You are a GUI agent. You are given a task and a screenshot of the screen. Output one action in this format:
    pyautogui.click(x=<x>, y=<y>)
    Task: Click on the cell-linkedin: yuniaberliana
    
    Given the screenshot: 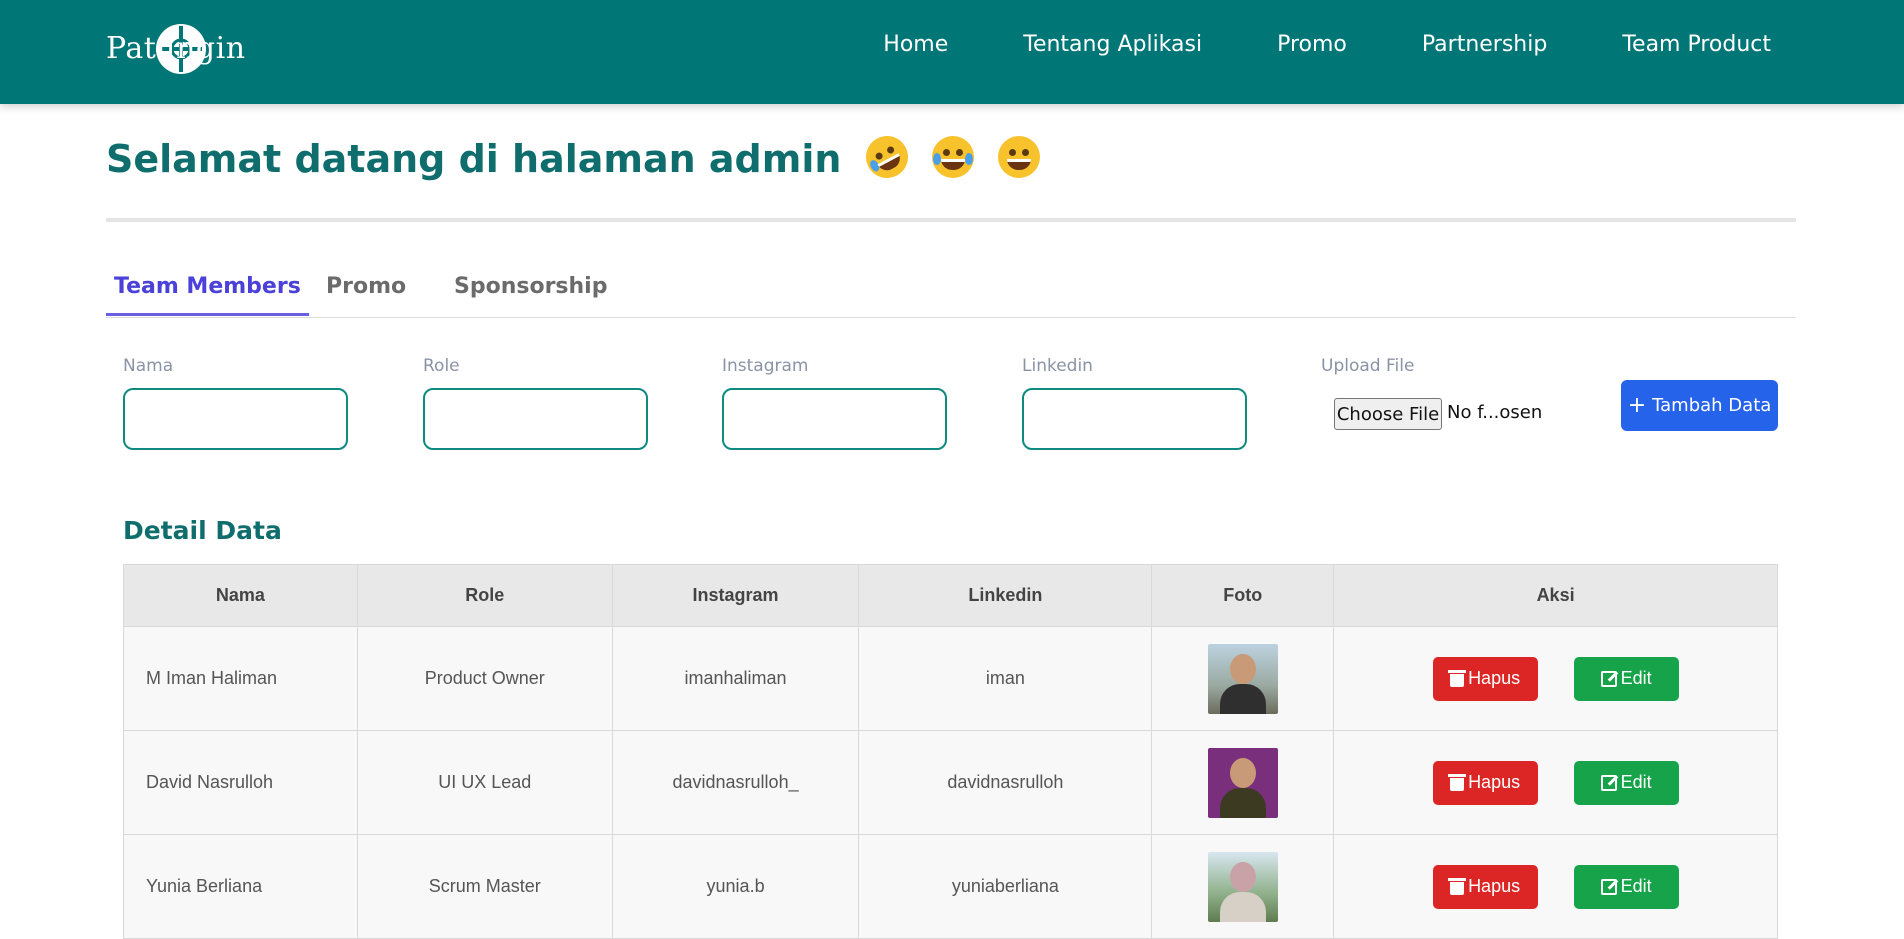 What is the action you would take?
    pyautogui.click(x=1005, y=886)
    